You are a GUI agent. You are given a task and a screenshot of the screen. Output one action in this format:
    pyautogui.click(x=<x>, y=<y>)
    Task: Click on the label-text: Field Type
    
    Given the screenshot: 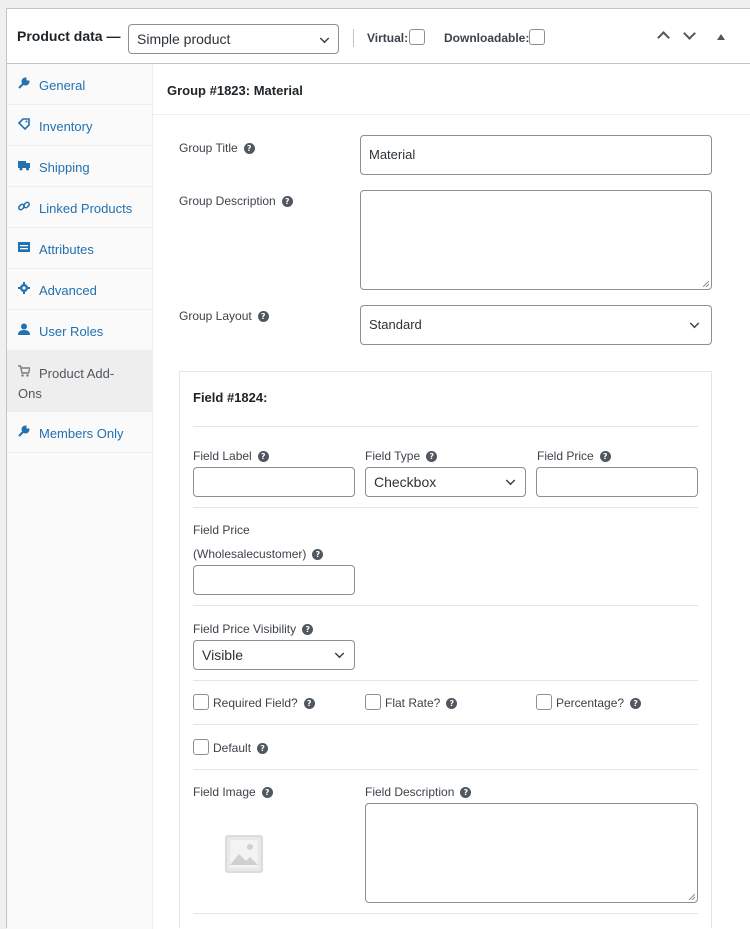 What is the action you would take?
    pyautogui.click(x=393, y=456)
    